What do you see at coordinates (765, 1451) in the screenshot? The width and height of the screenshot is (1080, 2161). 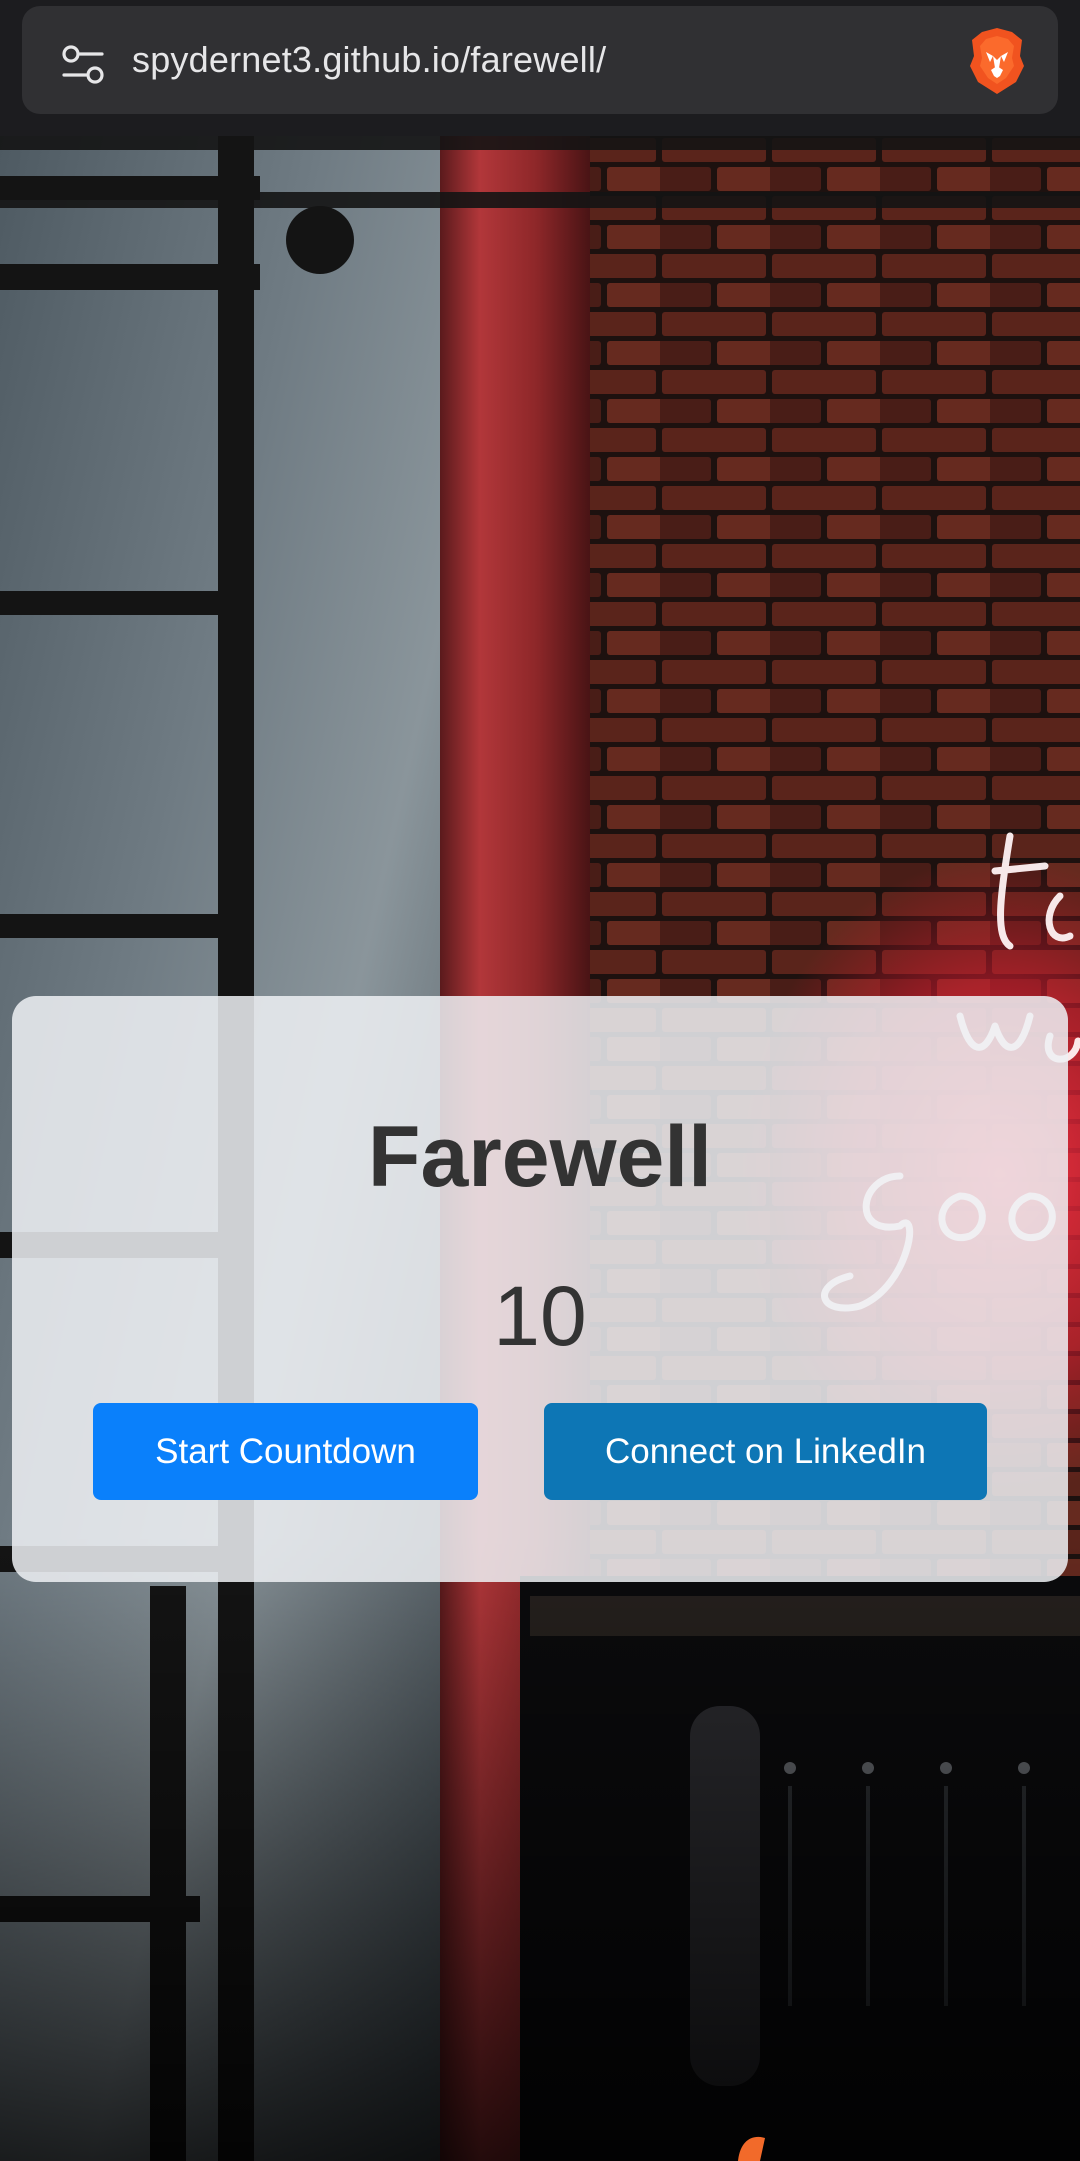 I see `connect-linkedin-button: Connect on LinkedIn` at bounding box center [765, 1451].